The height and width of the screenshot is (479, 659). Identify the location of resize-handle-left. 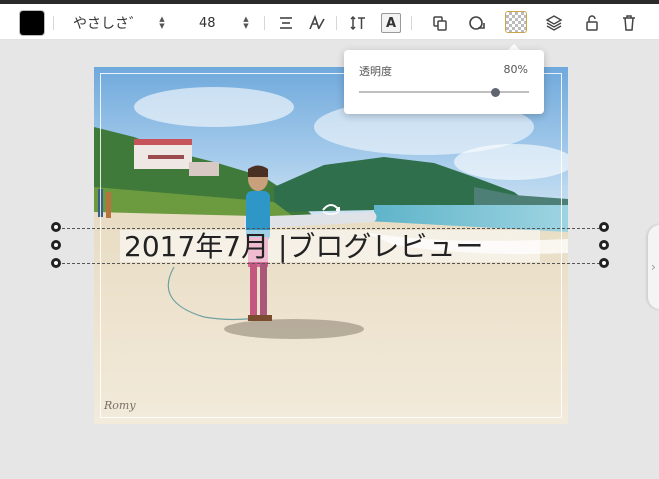
(56, 245).